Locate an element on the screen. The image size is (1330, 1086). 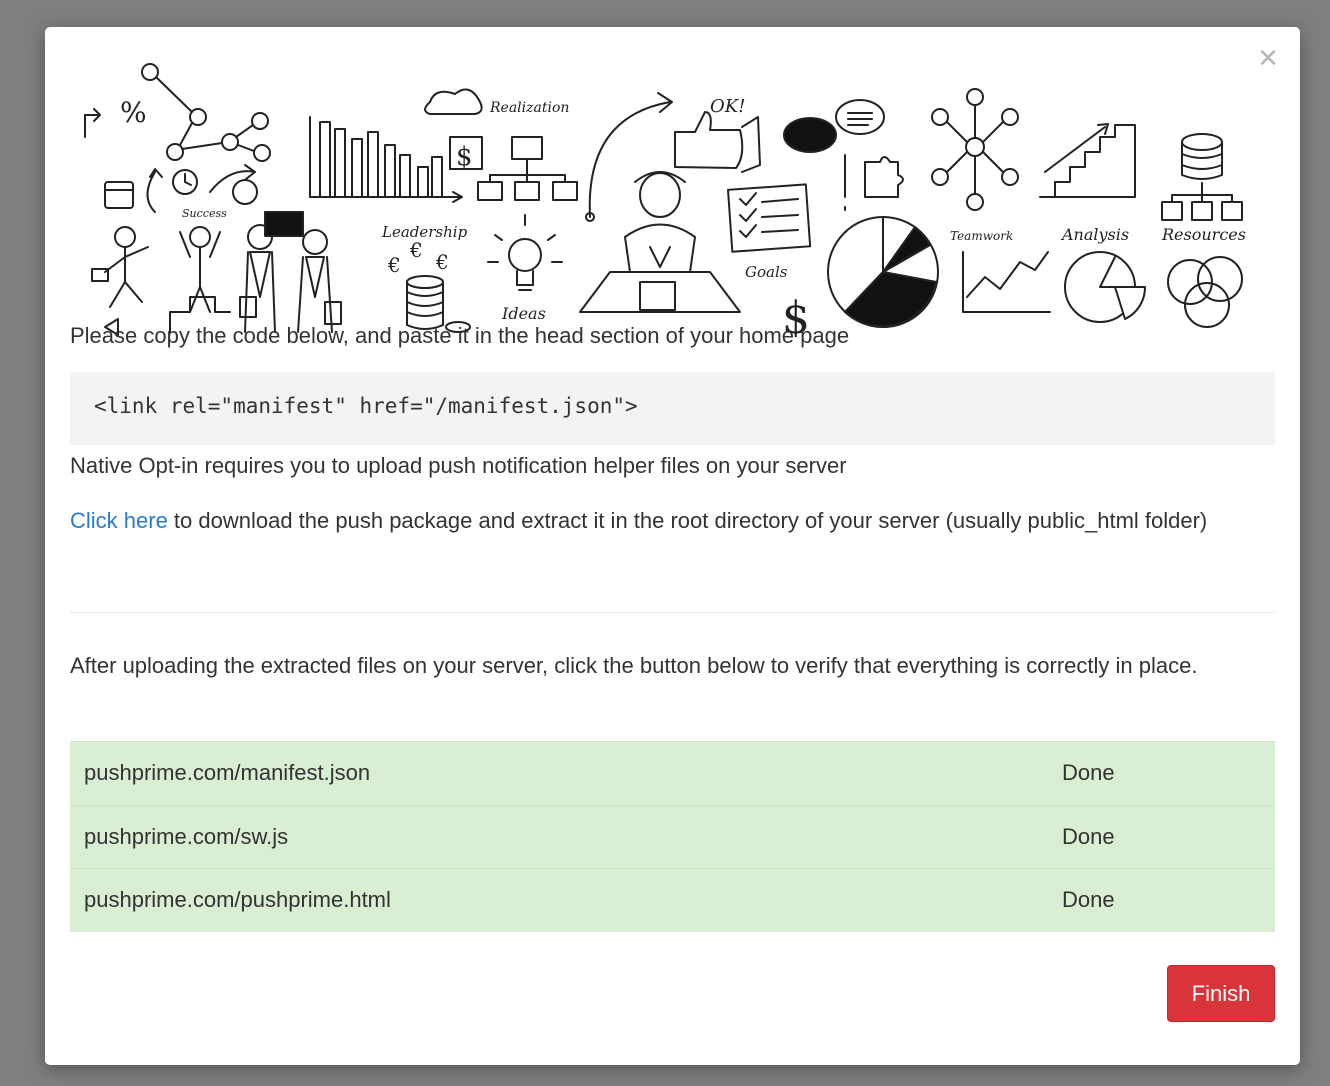
file-url: pushprime.com/pushprime.html is located at coordinates (237, 900).